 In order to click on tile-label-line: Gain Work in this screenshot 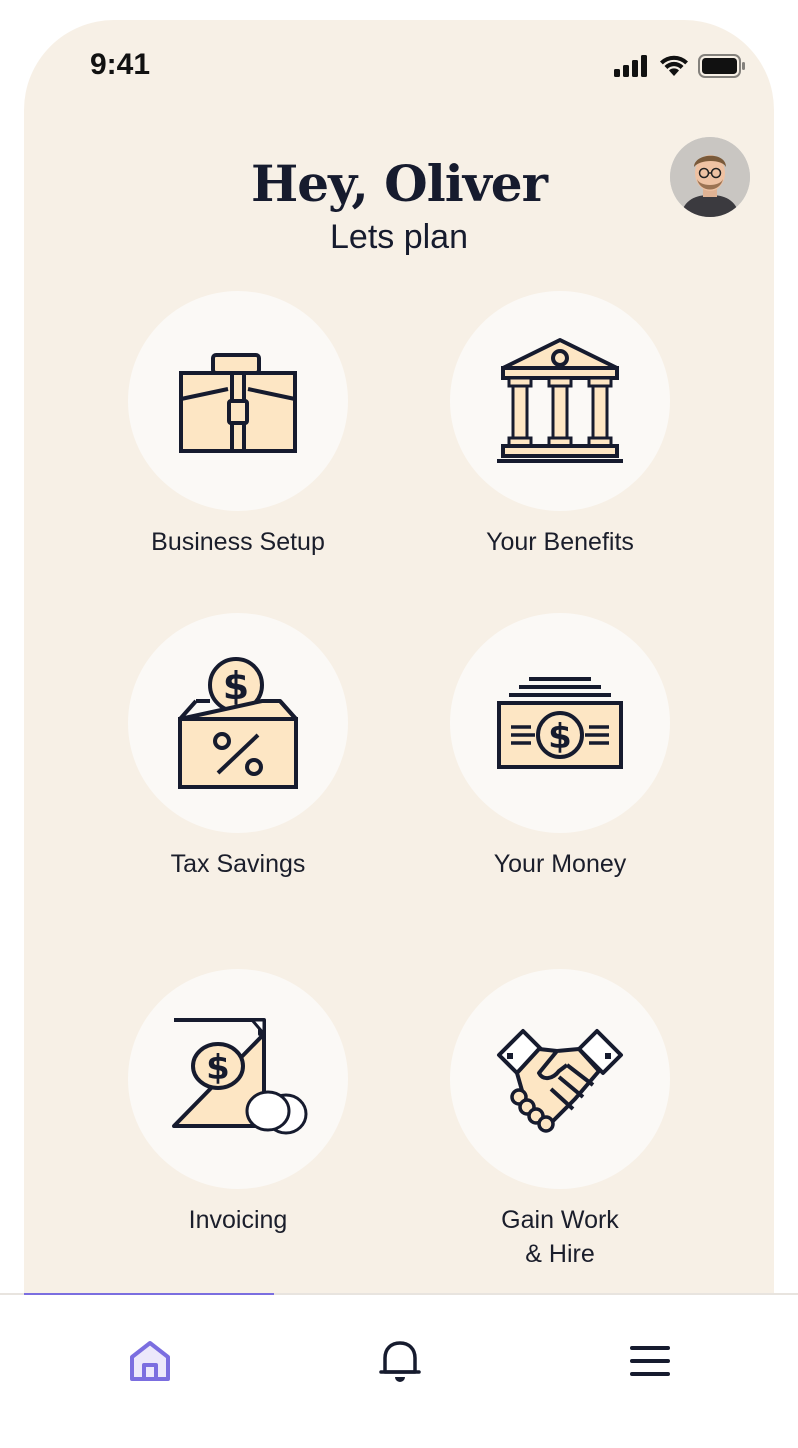, I will do `click(560, 1220)`.